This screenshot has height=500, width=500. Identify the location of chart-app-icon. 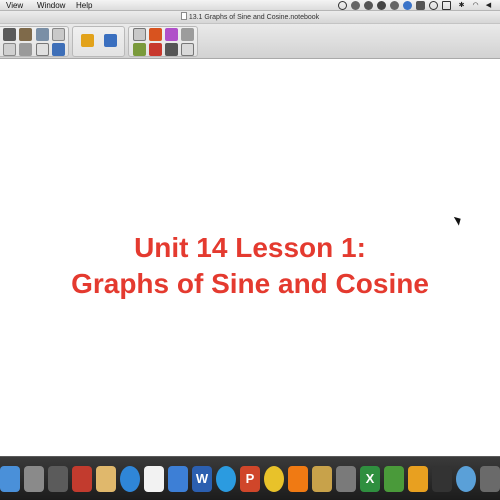
(418, 479).